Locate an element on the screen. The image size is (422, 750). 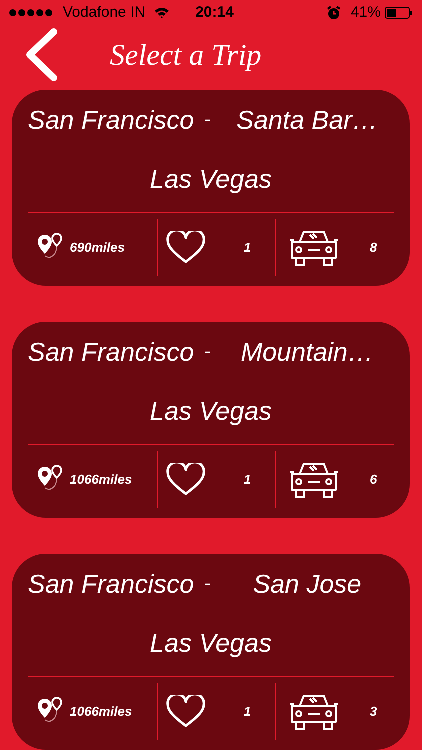
car-count: 6 is located at coordinates (374, 479).